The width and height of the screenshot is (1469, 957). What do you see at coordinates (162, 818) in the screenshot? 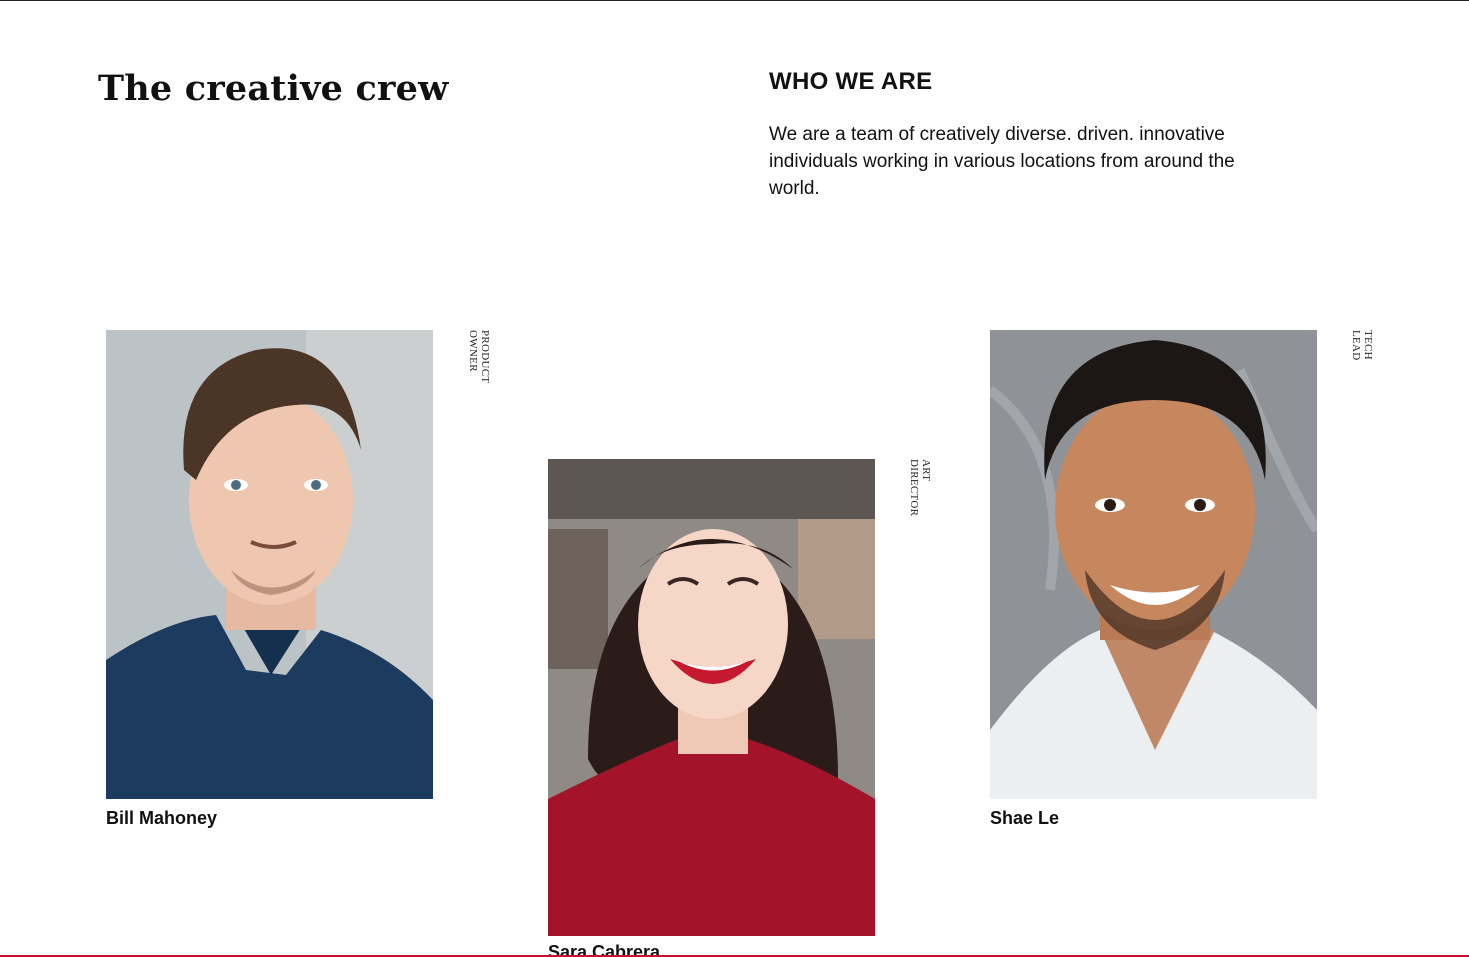
I see `member-name: Bill Mahoney` at bounding box center [162, 818].